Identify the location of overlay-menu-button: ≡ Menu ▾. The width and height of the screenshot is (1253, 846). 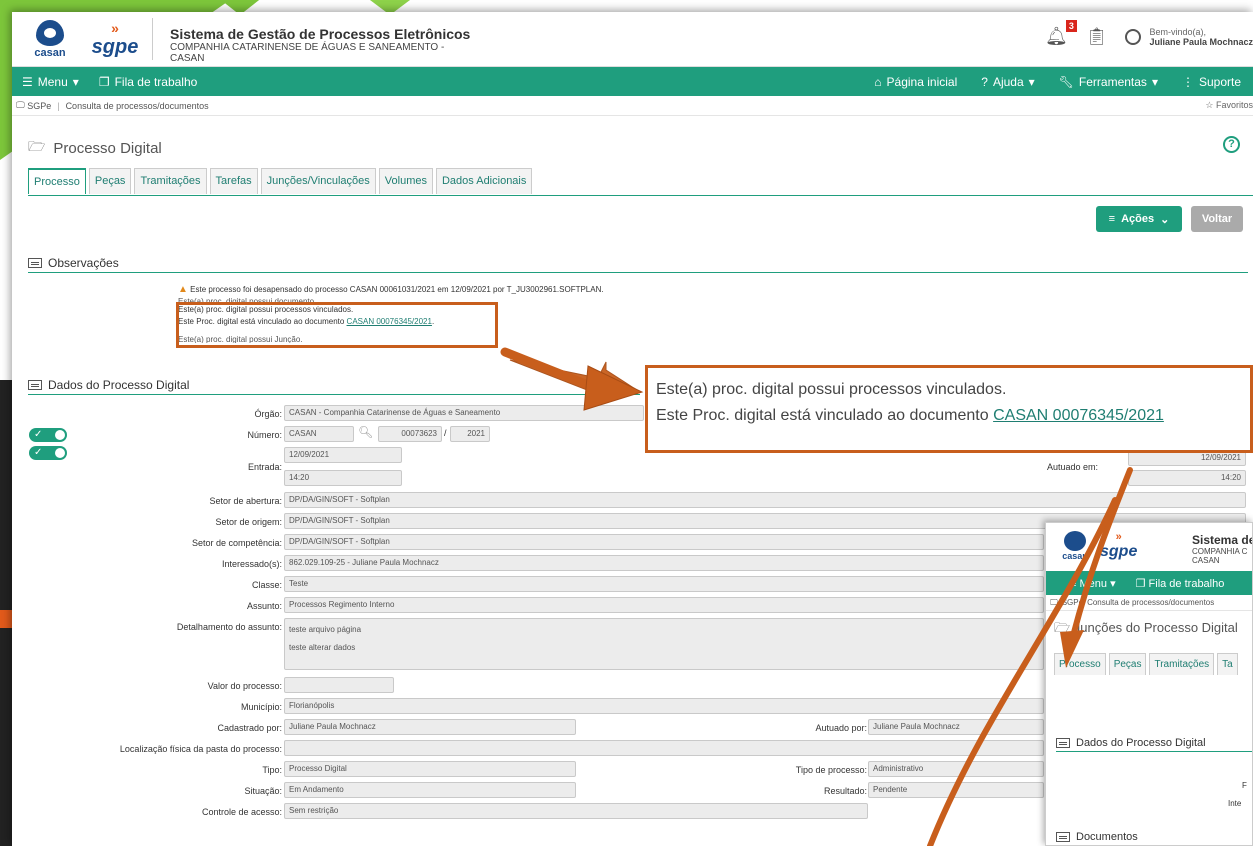
(1093, 583).